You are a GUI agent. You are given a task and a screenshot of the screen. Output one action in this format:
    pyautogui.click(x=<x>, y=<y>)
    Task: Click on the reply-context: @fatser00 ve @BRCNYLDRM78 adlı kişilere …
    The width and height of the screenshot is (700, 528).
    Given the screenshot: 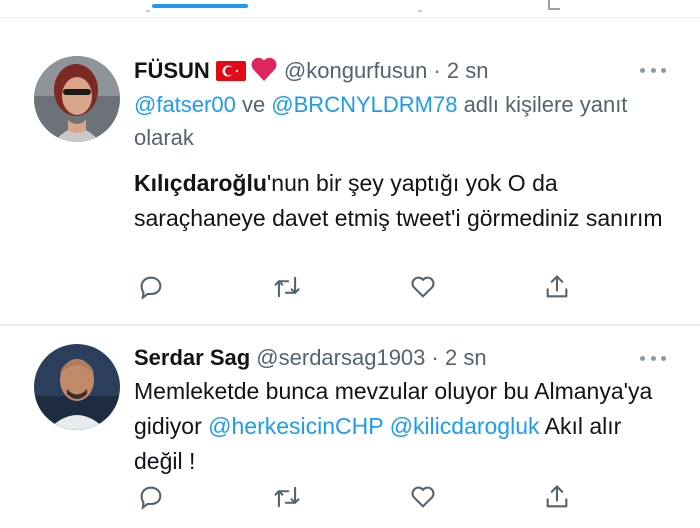 What is the action you would take?
    pyautogui.click(x=394, y=121)
    